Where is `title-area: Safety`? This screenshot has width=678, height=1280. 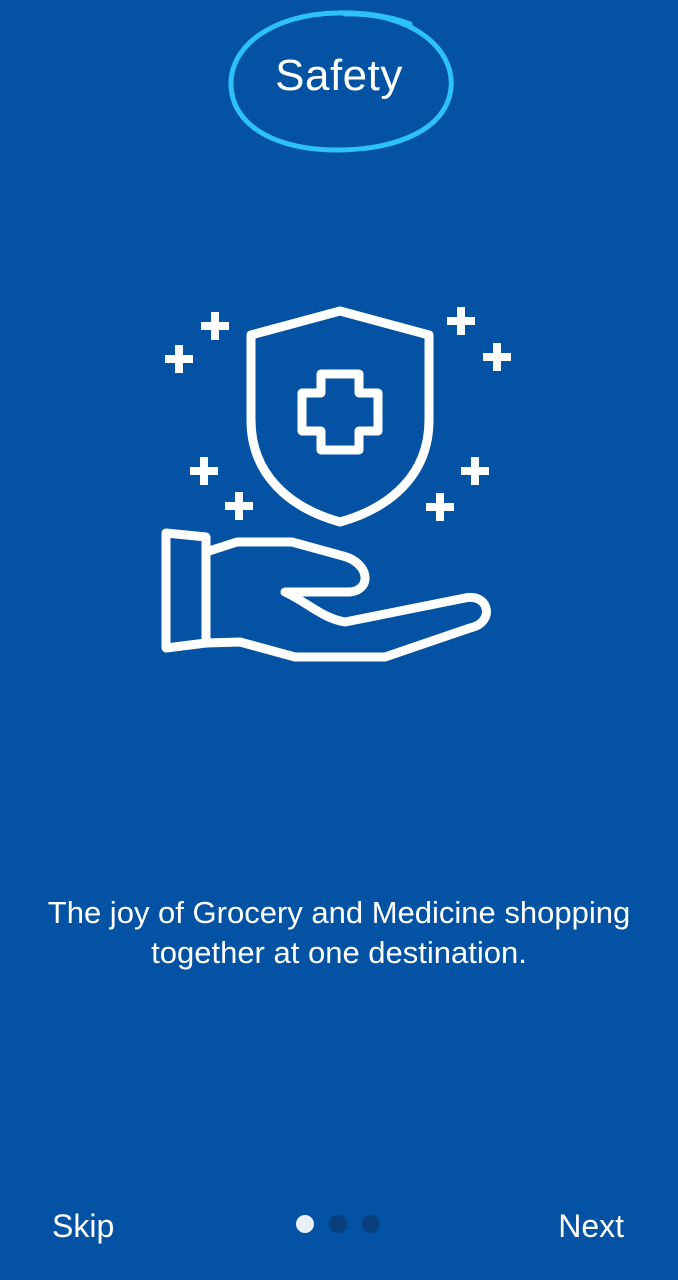 title-area: Safety is located at coordinates (339, 80).